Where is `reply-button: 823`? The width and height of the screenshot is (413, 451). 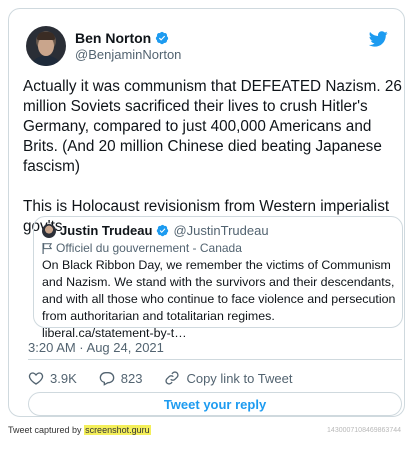
reply-button: 823 is located at coordinates (121, 378).